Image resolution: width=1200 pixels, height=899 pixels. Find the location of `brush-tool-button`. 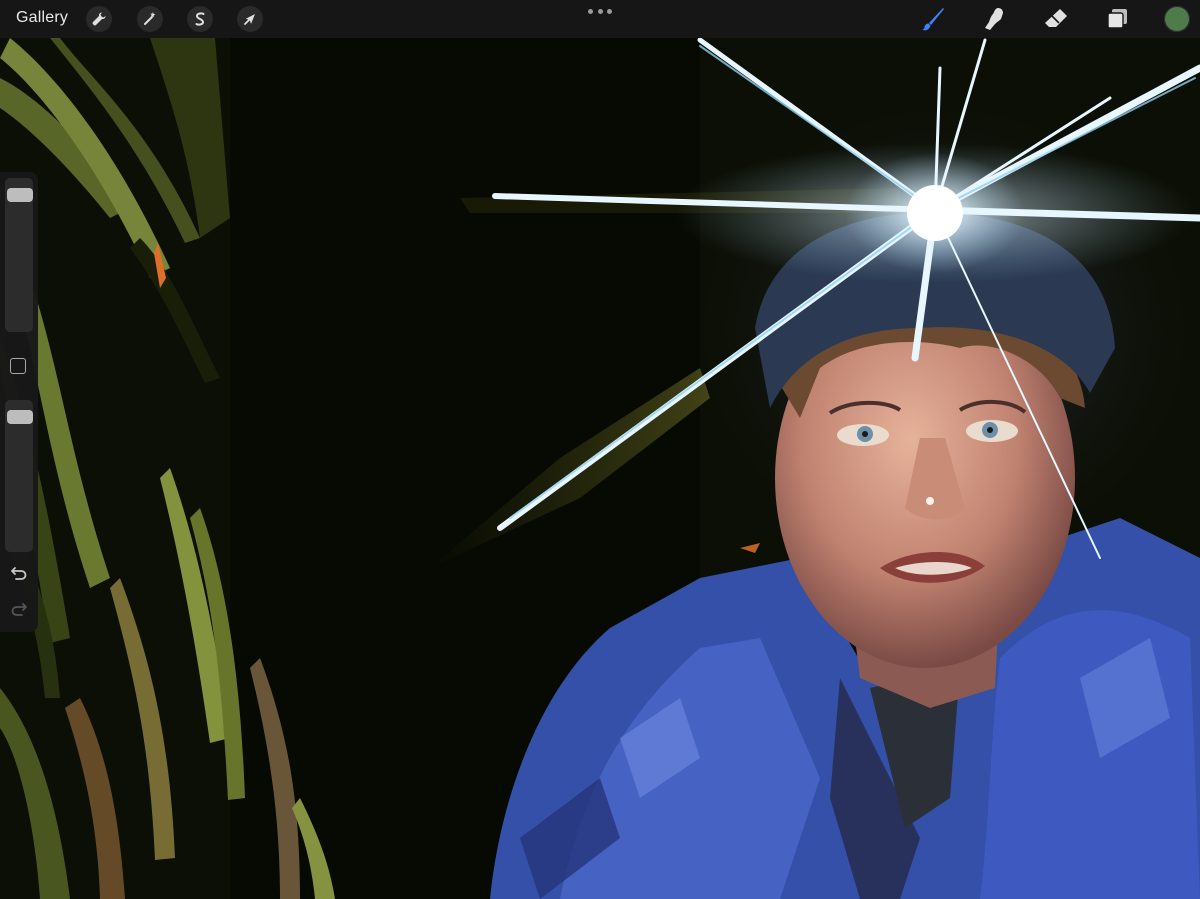

brush-tool-button is located at coordinates (933, 19).